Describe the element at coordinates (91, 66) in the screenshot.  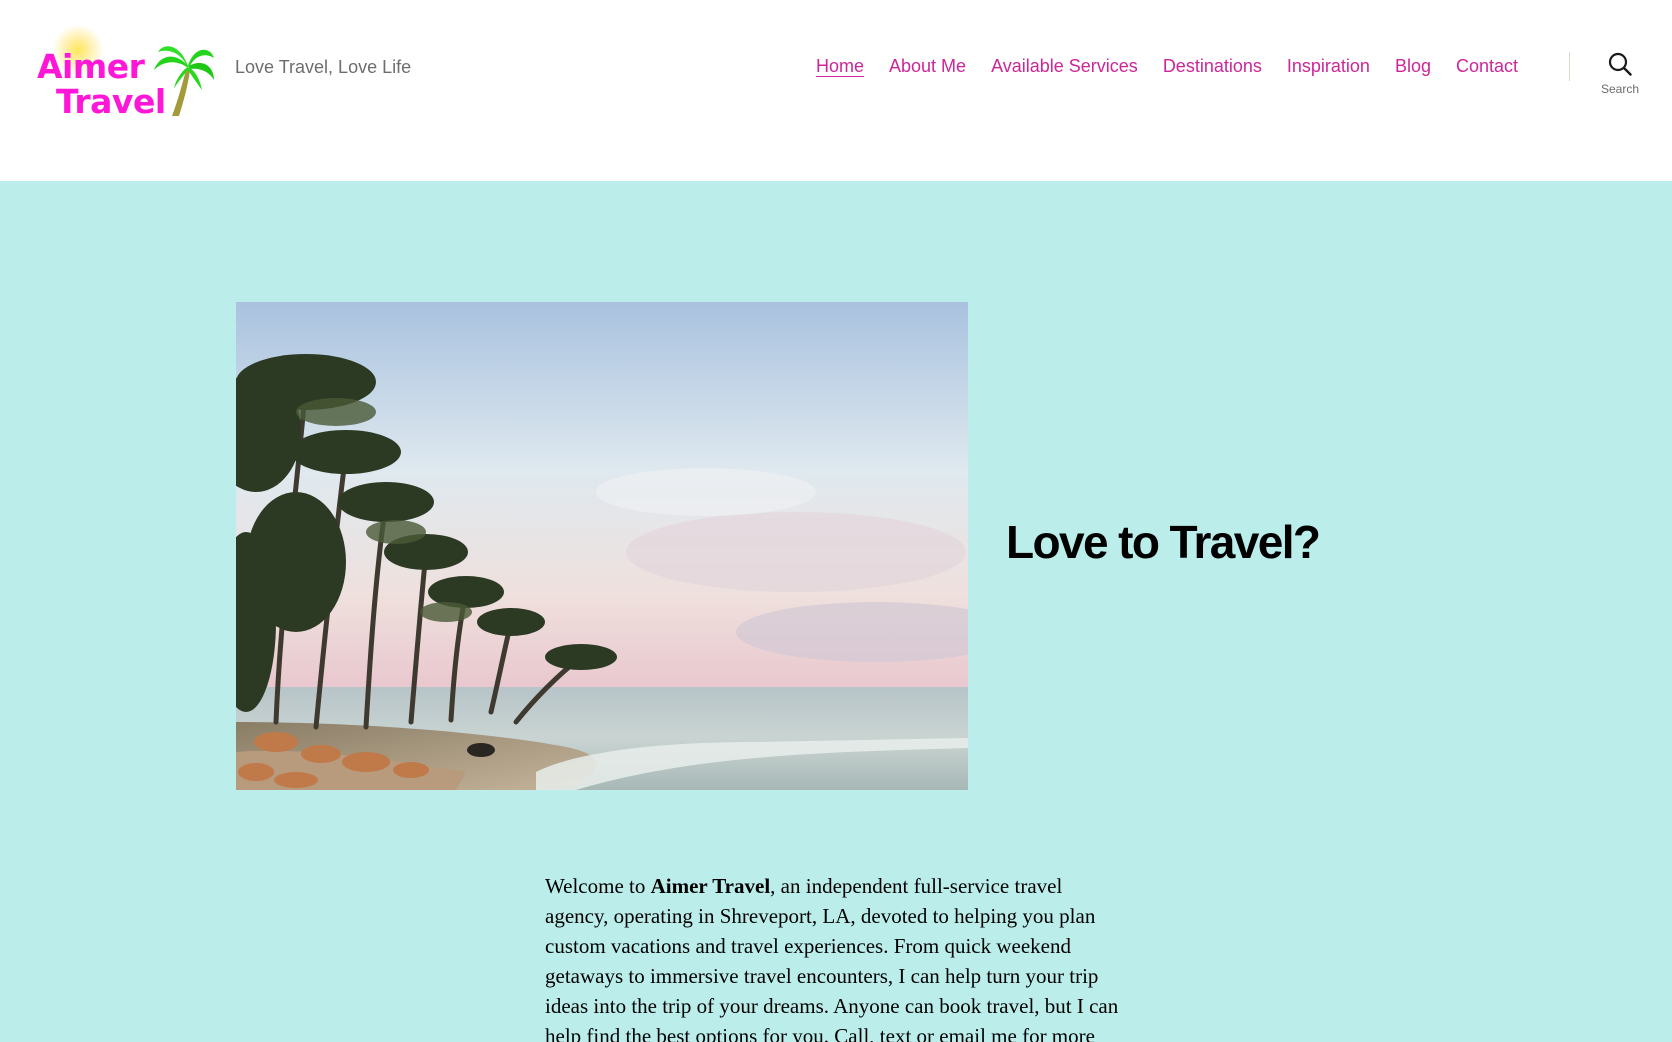
I see `logo-text-line1: Aimer` at that location.